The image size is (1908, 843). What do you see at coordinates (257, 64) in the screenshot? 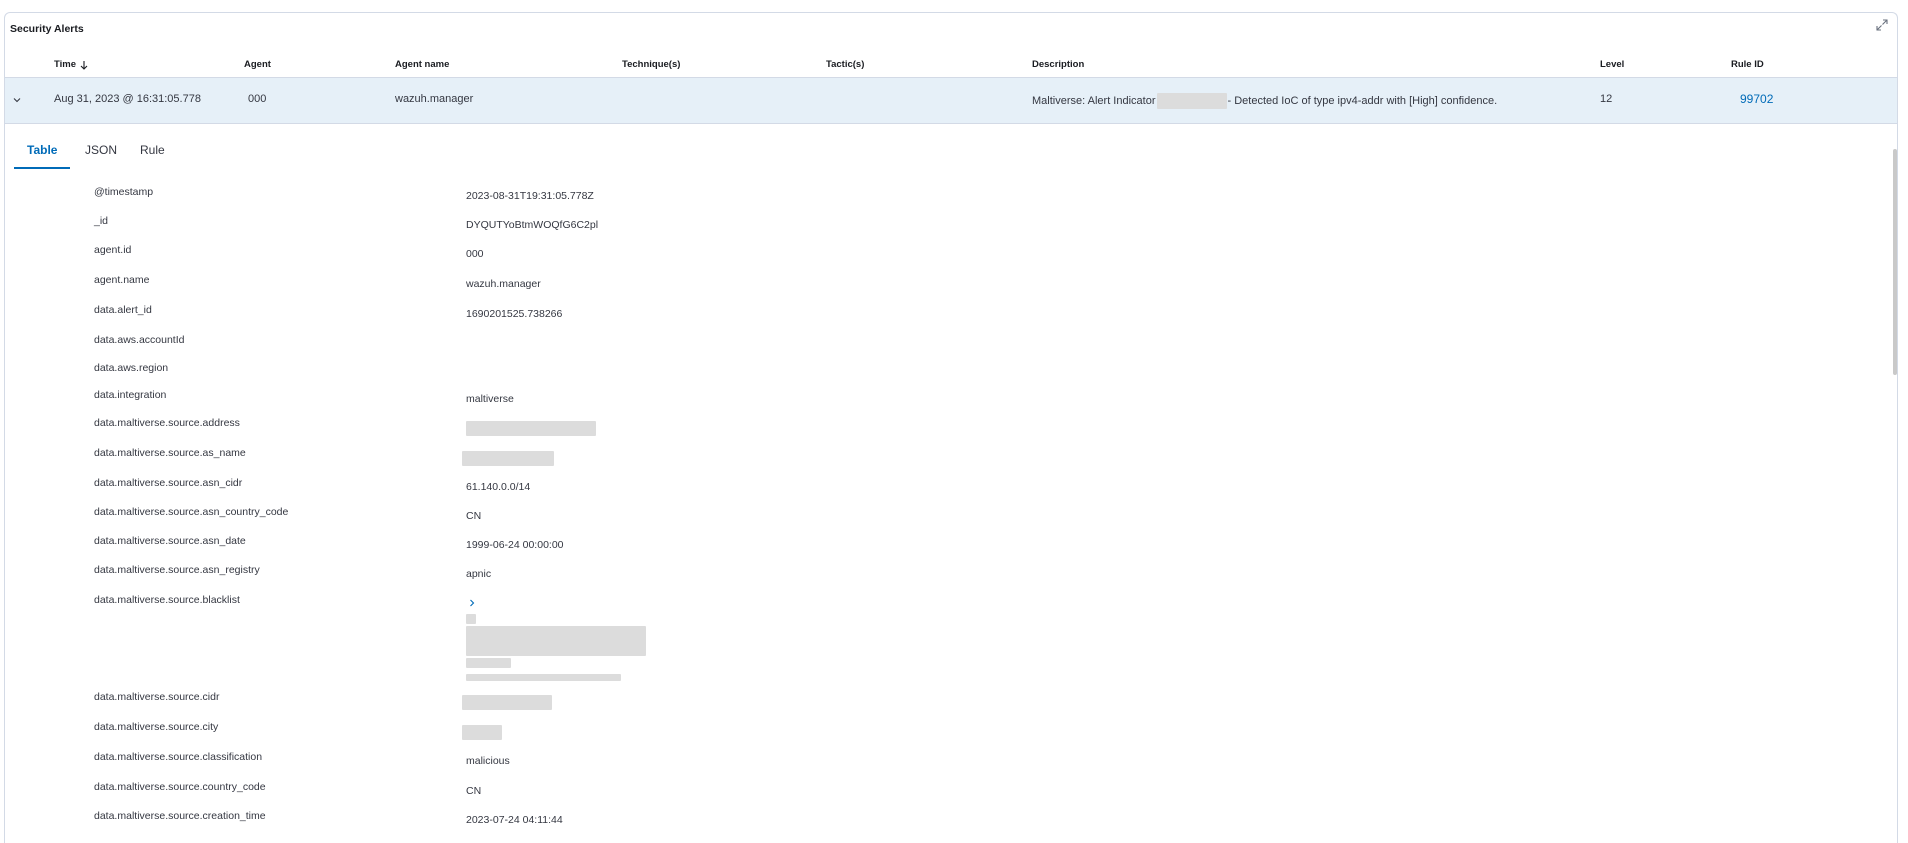
I see `column-header-agent: Agent` at bounding box center [257, 64].